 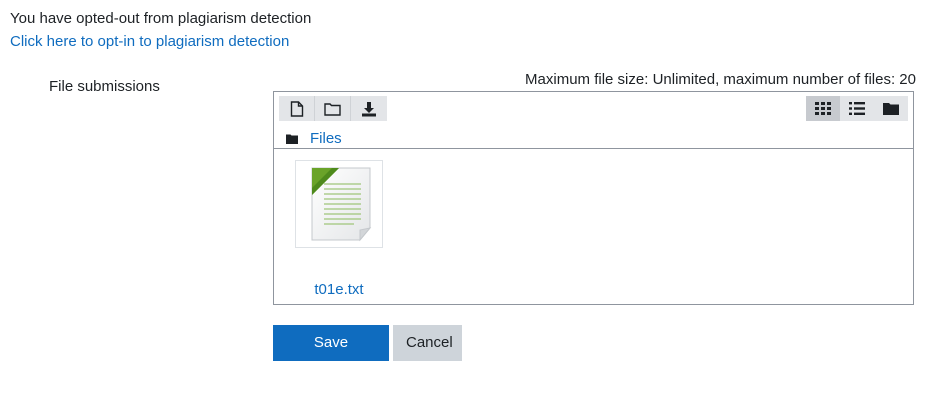 I want to click on file-manager-divider, so click(x=593, y=148).